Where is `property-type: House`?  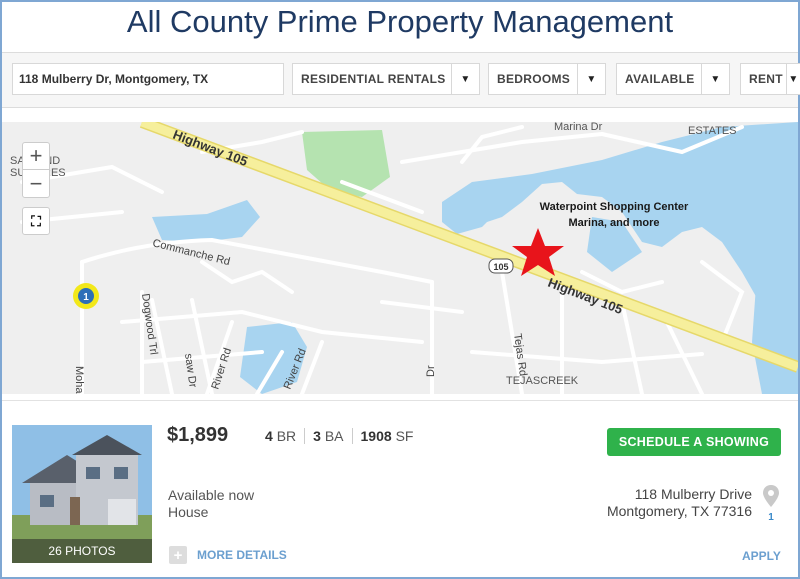 property-type: House is located at coordinates (188, 512).